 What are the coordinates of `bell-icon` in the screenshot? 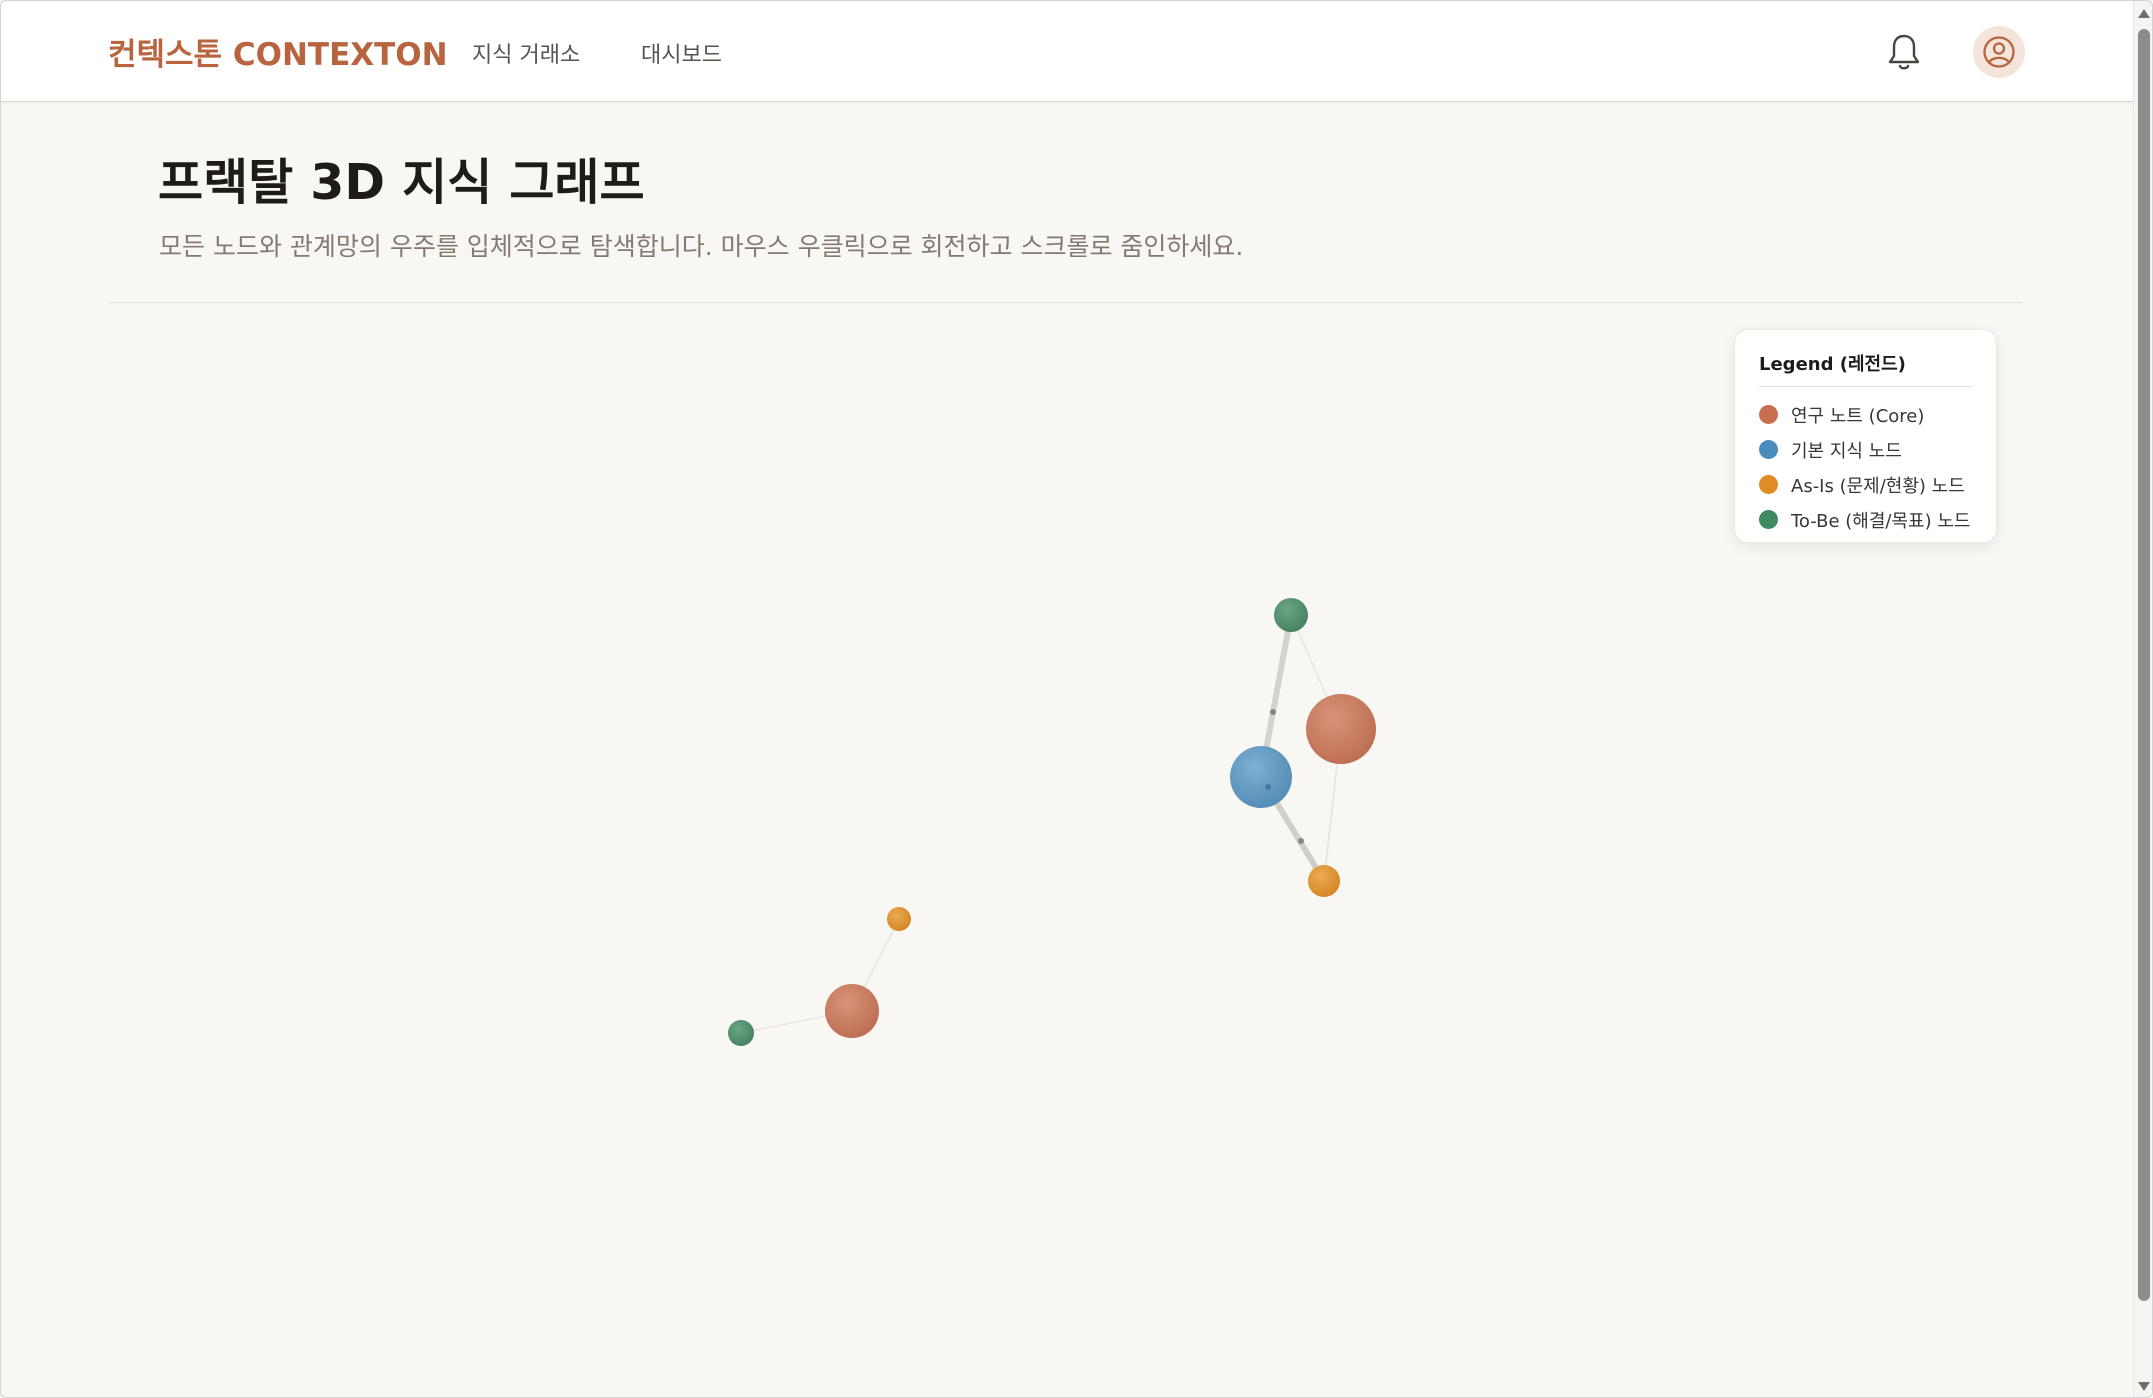 It's located at (1904, 52).